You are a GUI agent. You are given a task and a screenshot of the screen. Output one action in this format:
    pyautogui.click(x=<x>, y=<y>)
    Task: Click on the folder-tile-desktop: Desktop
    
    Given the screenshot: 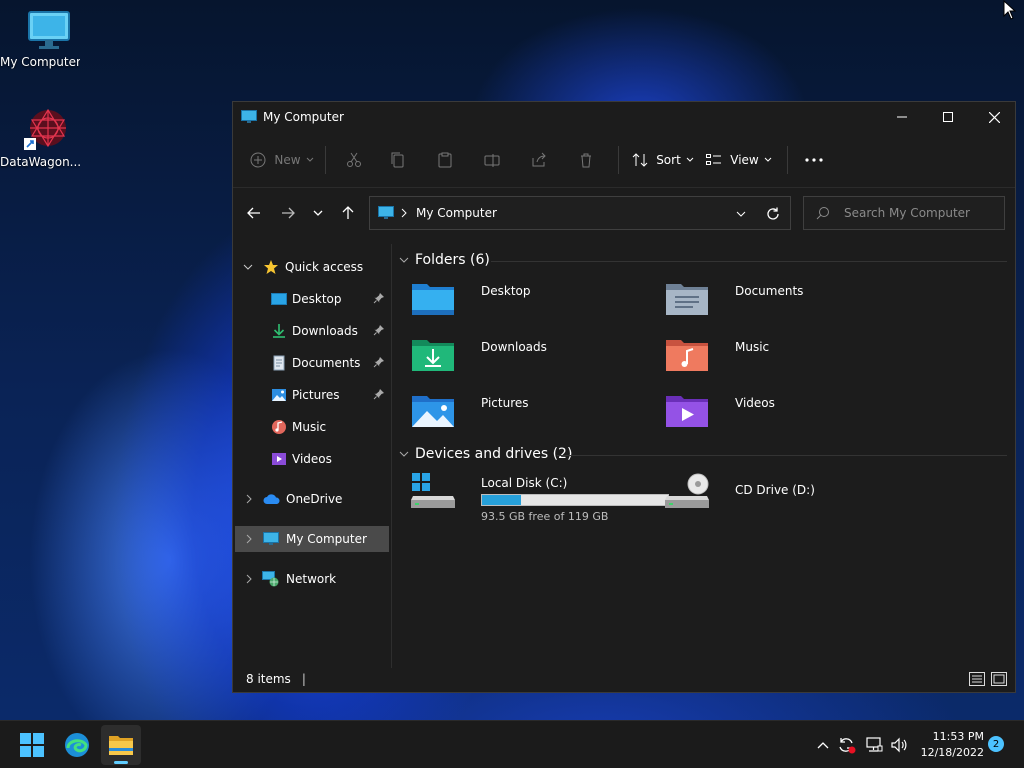 What is the action you would take?
    pyautogui.click(x=536, y=304)
    